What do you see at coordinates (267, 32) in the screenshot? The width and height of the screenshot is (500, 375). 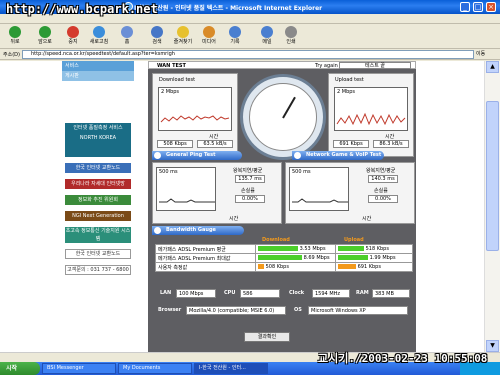 I see `mail-icon` at bounding box center [267, 32].